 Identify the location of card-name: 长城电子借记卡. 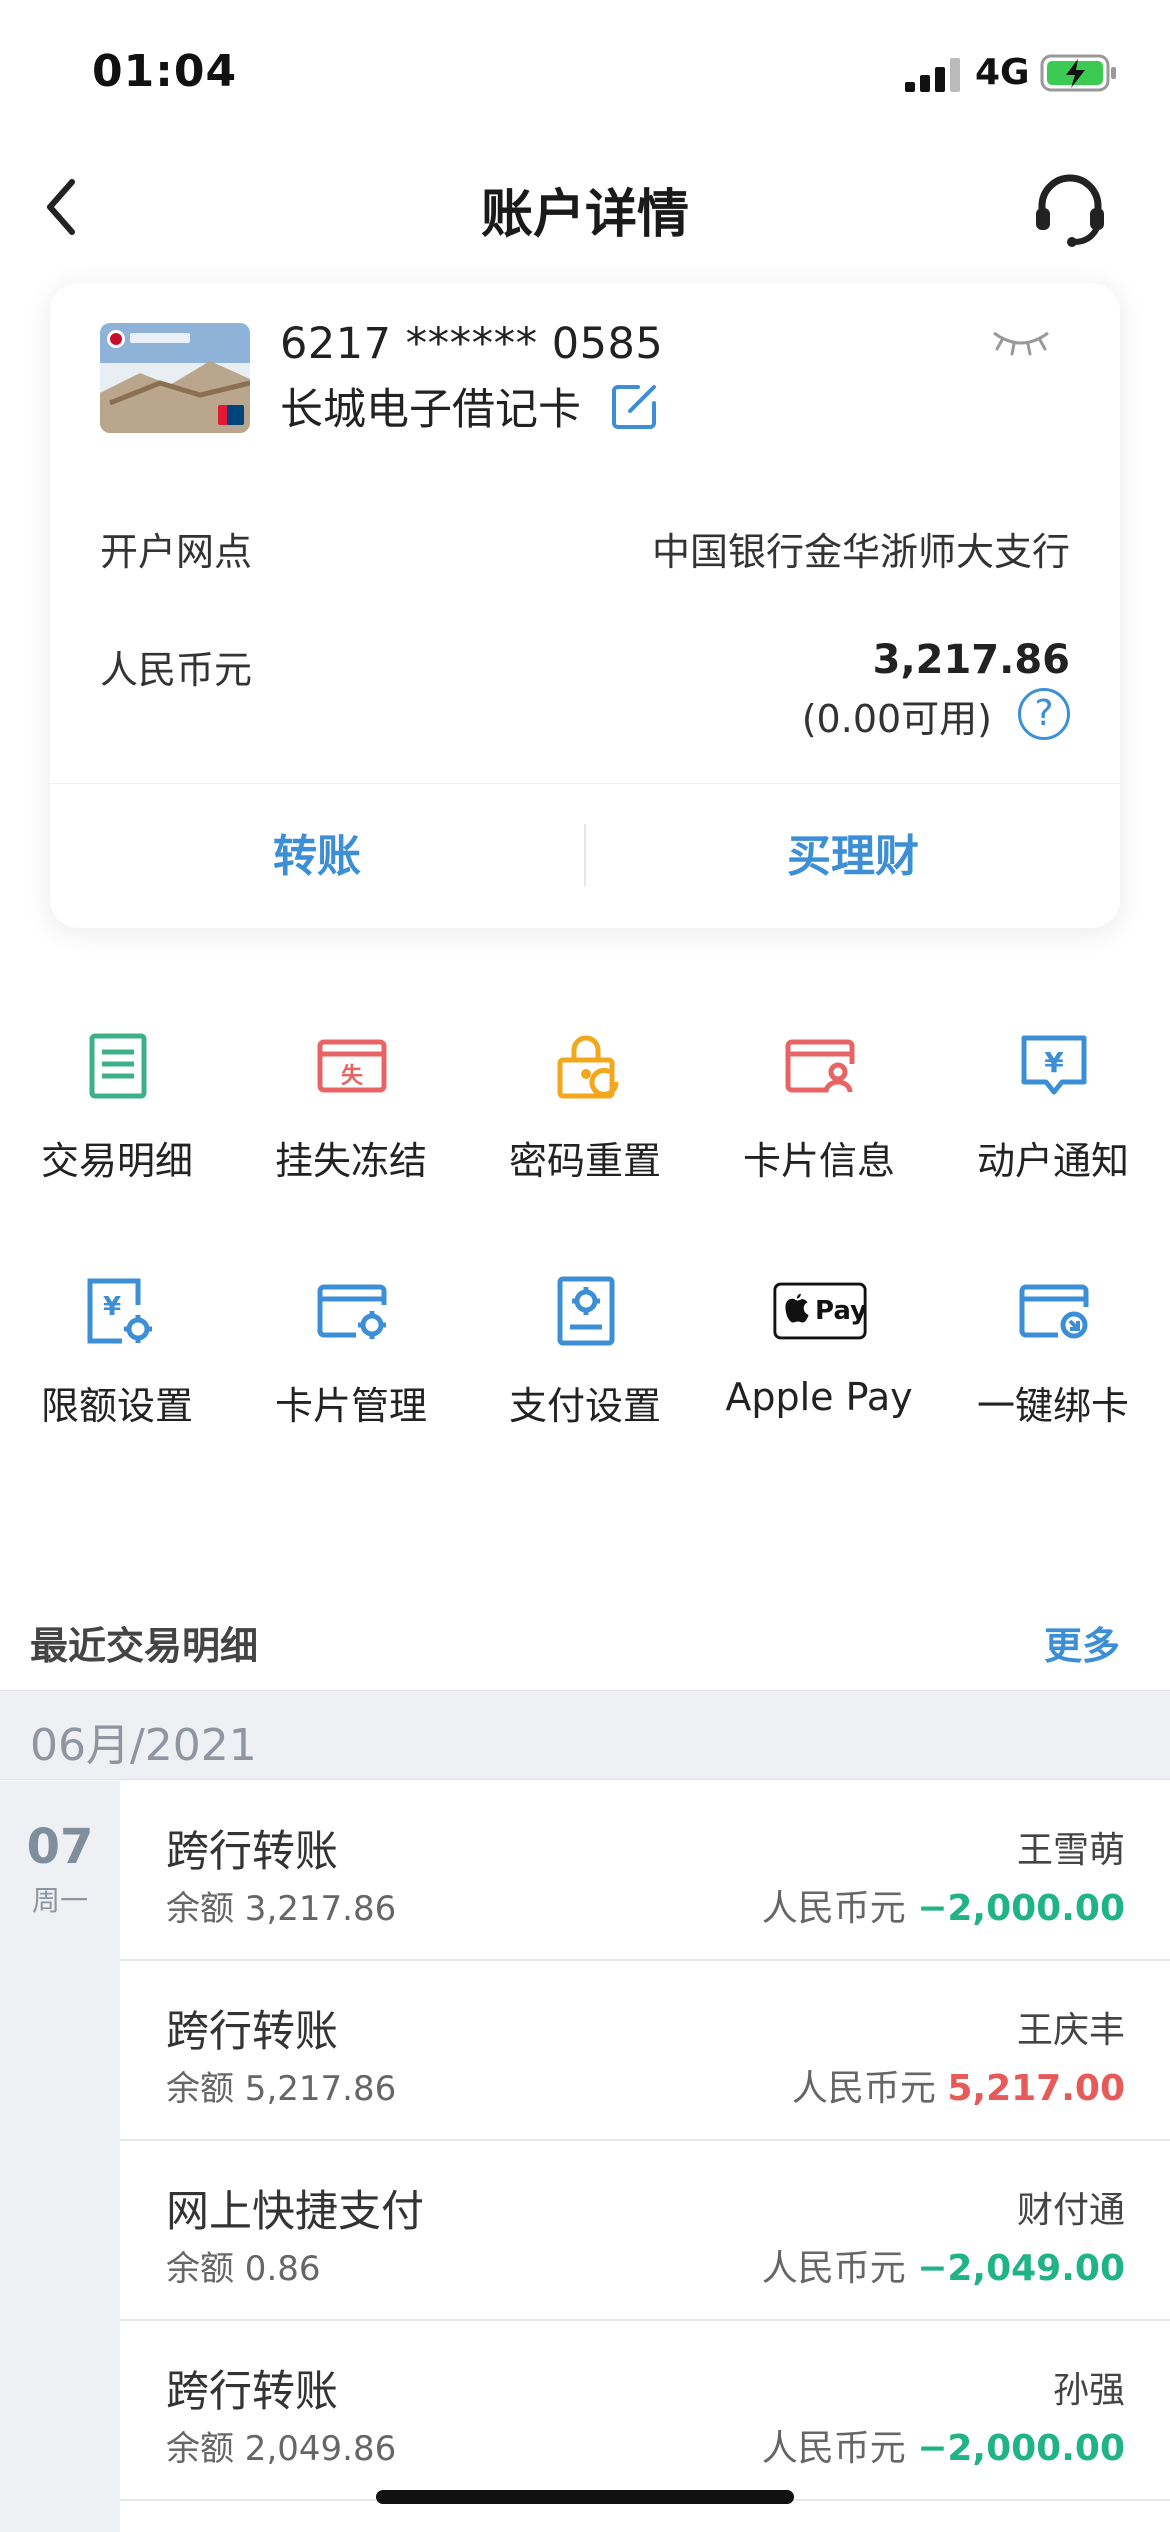
(430, 410).